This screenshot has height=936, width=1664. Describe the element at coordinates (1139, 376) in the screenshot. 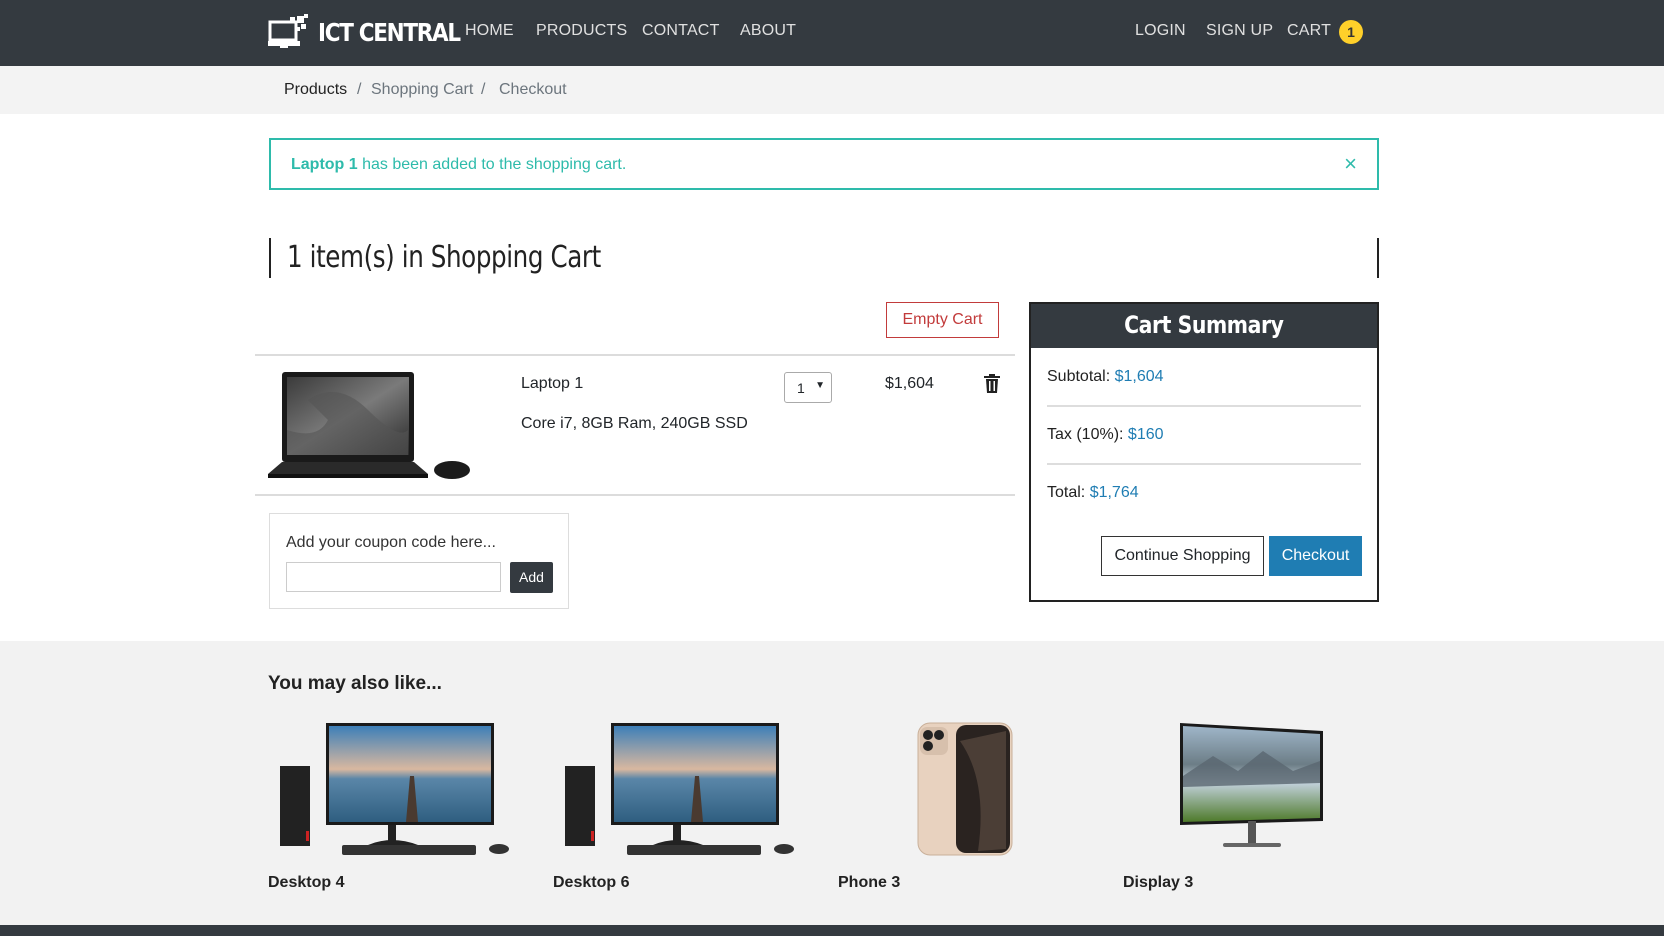

I see `subtotal-value: $1,604` at that location.